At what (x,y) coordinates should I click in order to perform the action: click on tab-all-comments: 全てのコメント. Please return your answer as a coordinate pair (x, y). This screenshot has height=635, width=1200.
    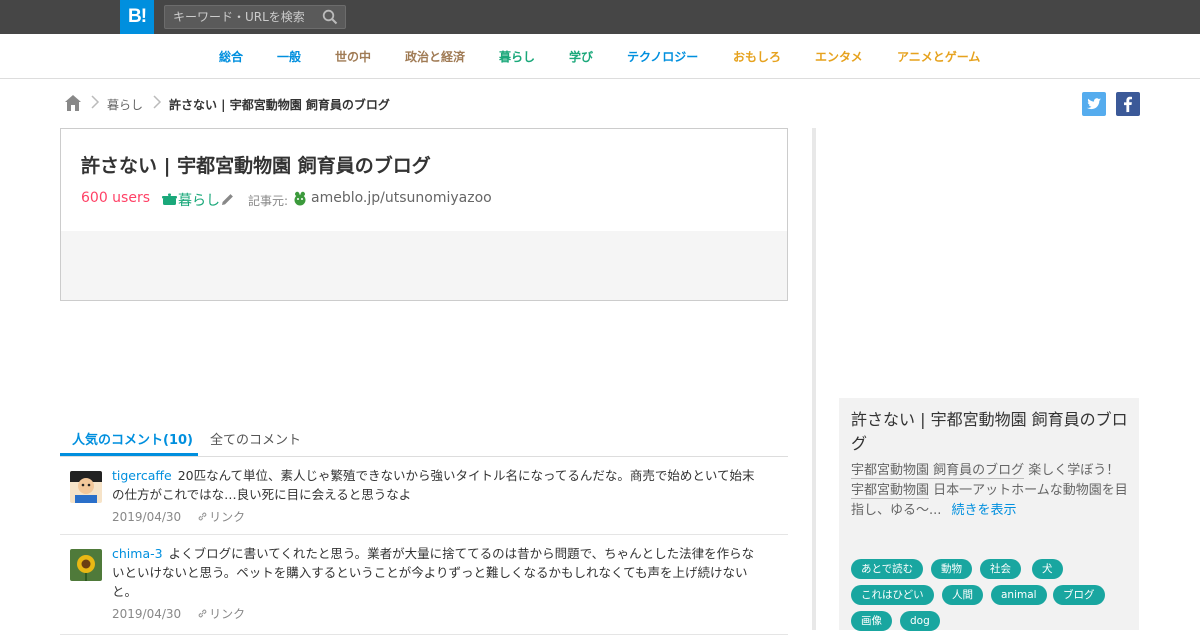
    Looking at the image, I should click on (255, 438).